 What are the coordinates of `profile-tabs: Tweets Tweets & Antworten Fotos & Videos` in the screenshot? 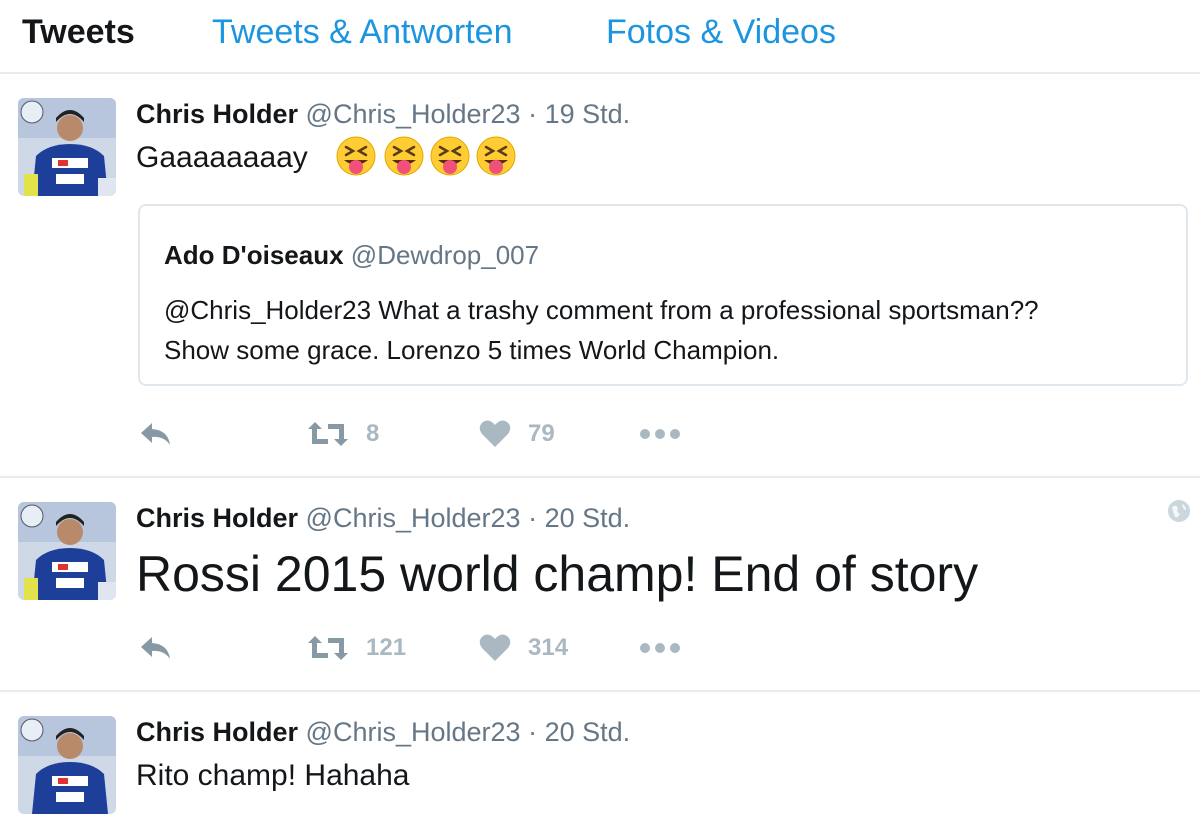 It's located at (600, 37).